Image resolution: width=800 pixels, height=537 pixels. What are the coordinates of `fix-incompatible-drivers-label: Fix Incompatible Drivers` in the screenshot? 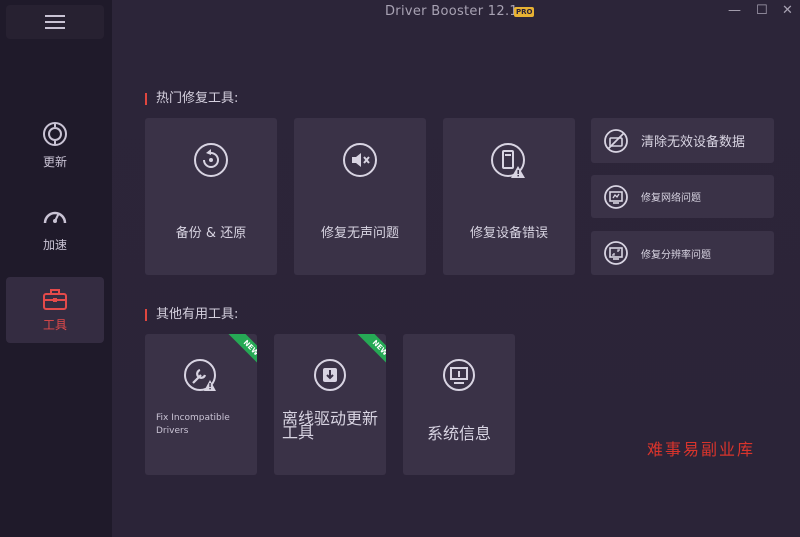 It's located at (193, 424).